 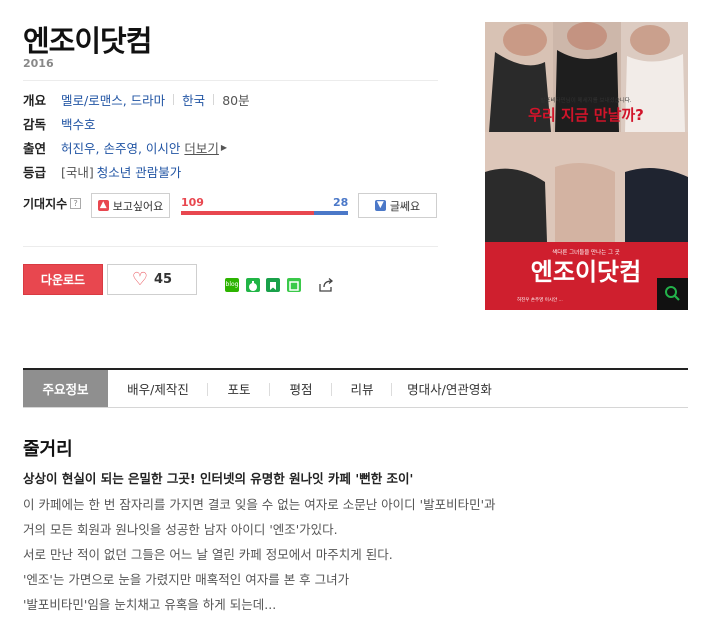 What do you see at coordinates (59, 123) in the screenshot?
I see `info-row-director: 감독 백수호` at bounding box center [59, 123].